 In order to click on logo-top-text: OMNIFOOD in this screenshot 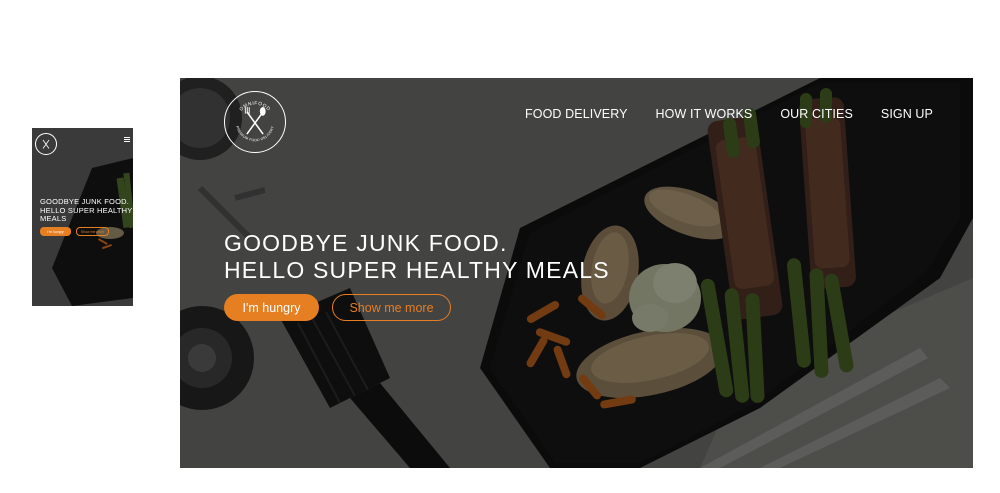, I will do `click(254, 107)`.